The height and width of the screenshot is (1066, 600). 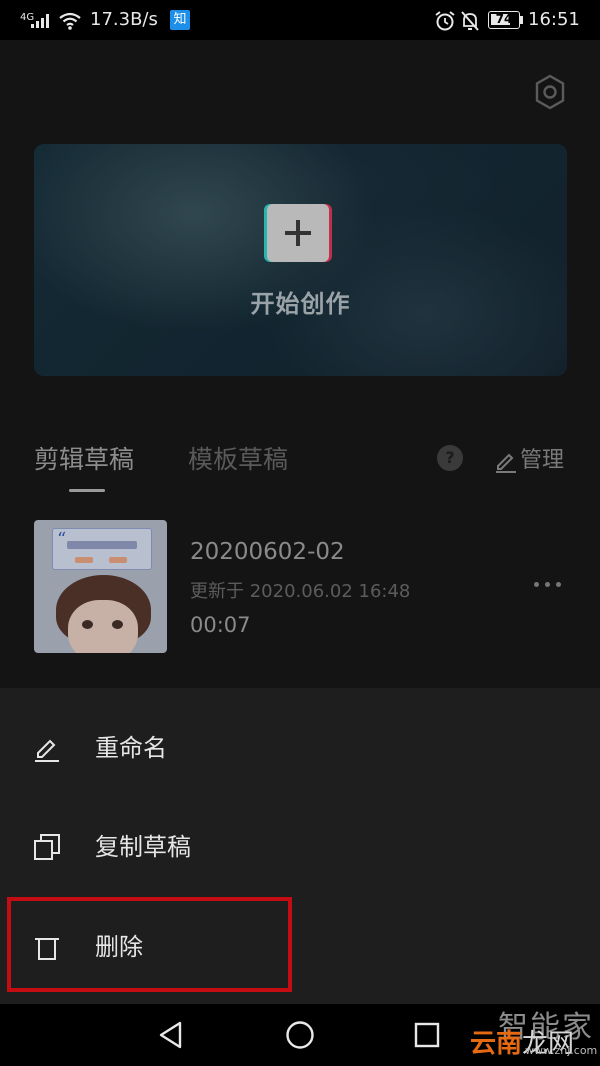 What do you see at coordinates (550, 92) in the screenshot?
I see `gear-icon` at bounding box center [550, 92].